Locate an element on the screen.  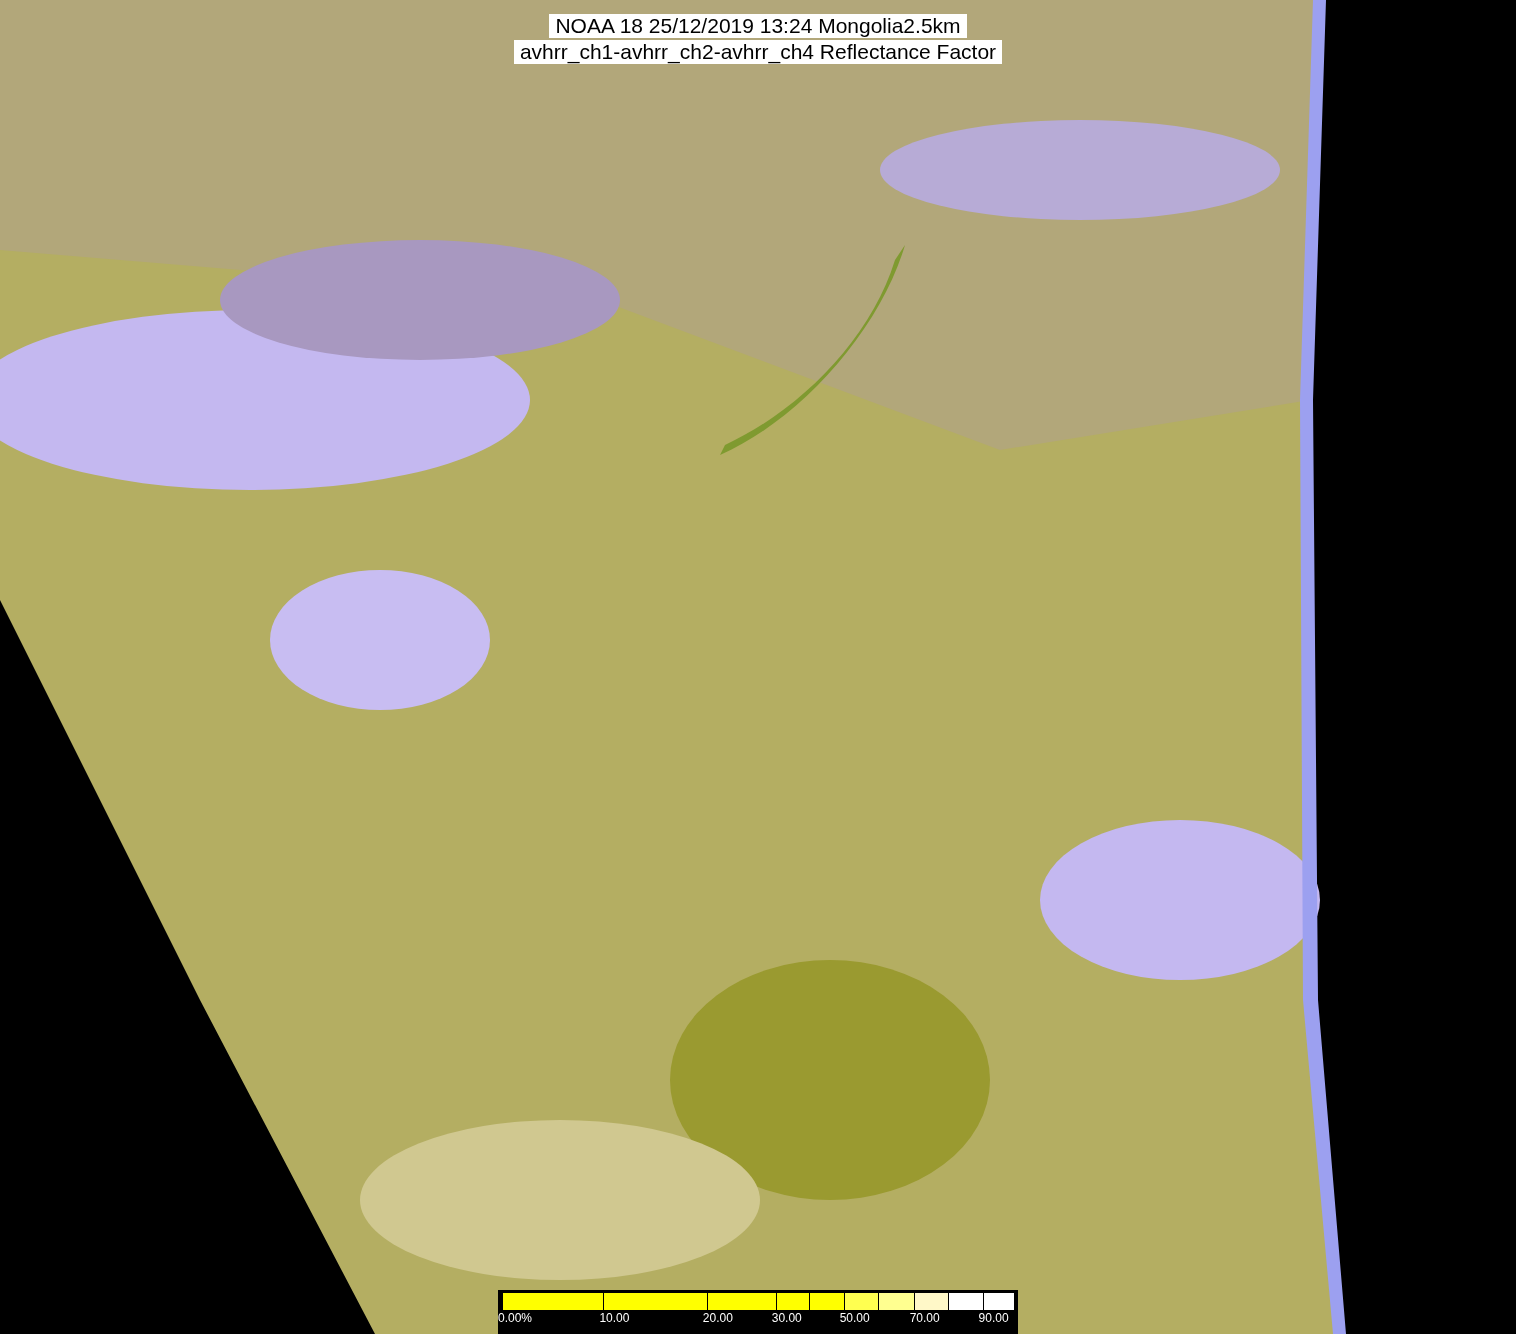
legend-label: 0.00% is located at coordinates (515, 1318).